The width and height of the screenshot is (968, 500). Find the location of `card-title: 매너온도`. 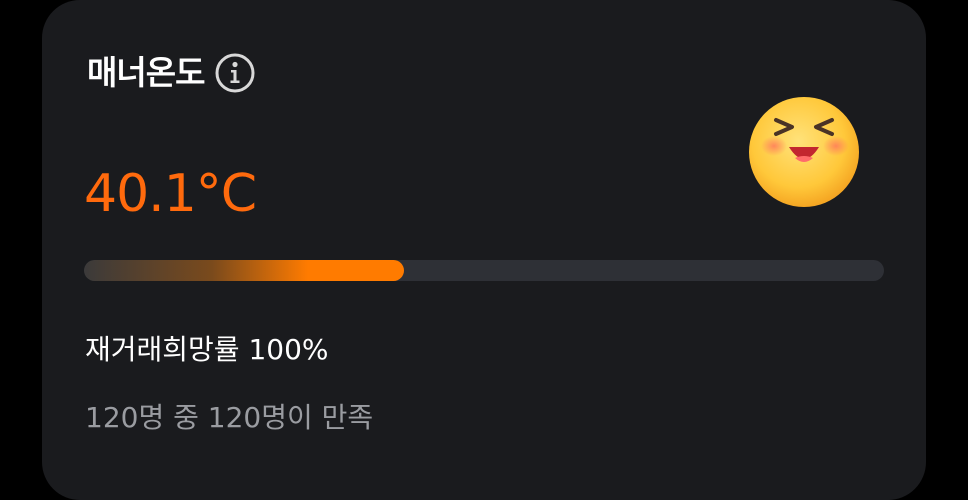

card-title: 매너온도 is located at coordinates (146, 72).